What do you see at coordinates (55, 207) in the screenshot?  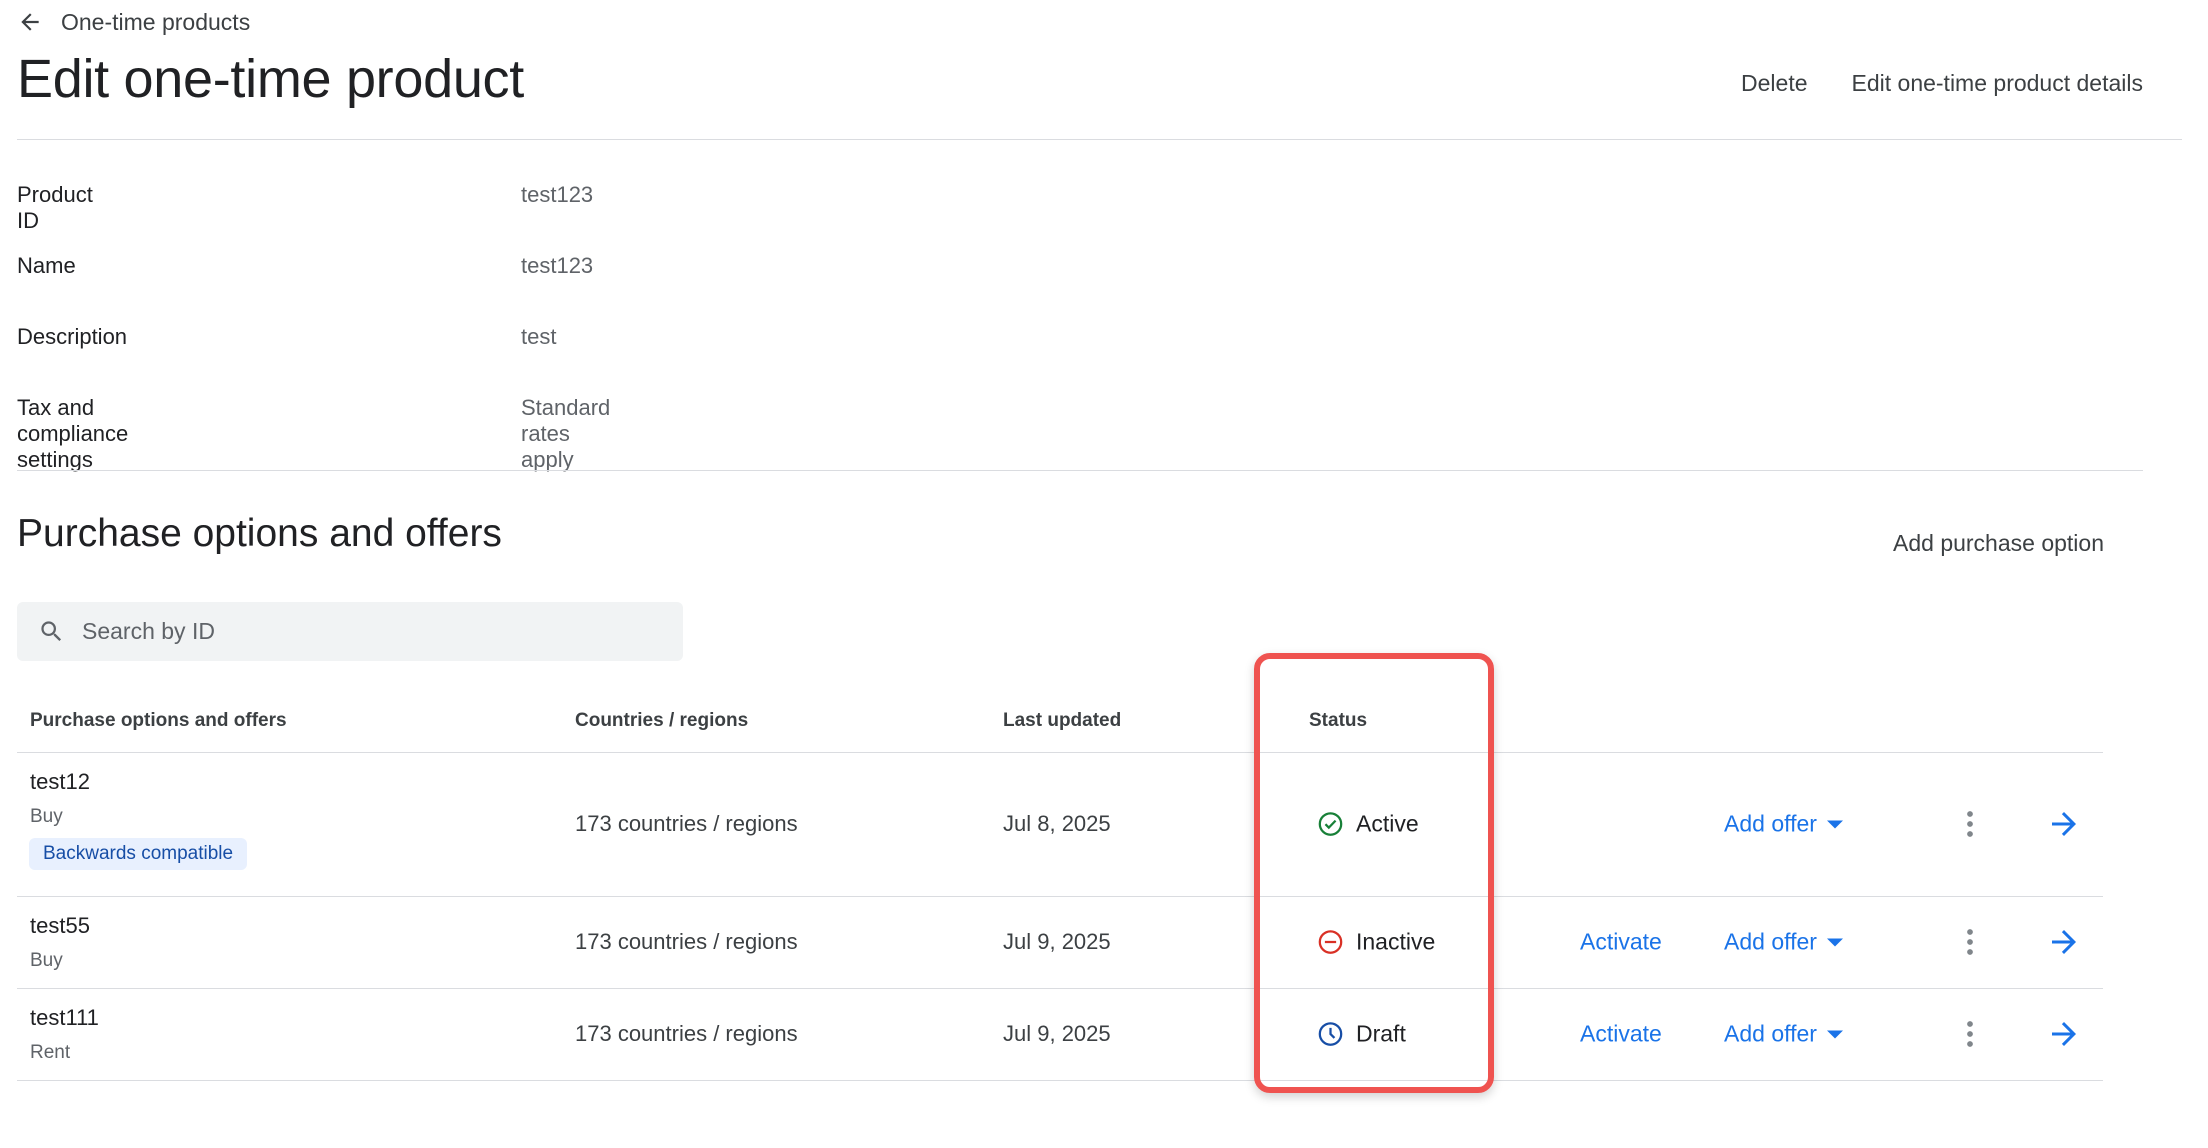 I see `detail-label: Product ID` at bounding box center [55, 207].